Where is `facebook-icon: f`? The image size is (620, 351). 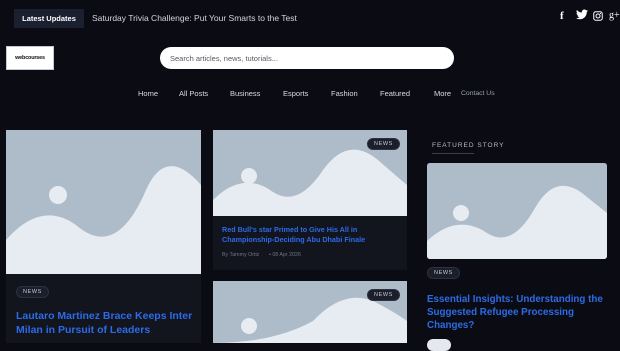 facebook-icon: f is located at coordinates (562, 16).